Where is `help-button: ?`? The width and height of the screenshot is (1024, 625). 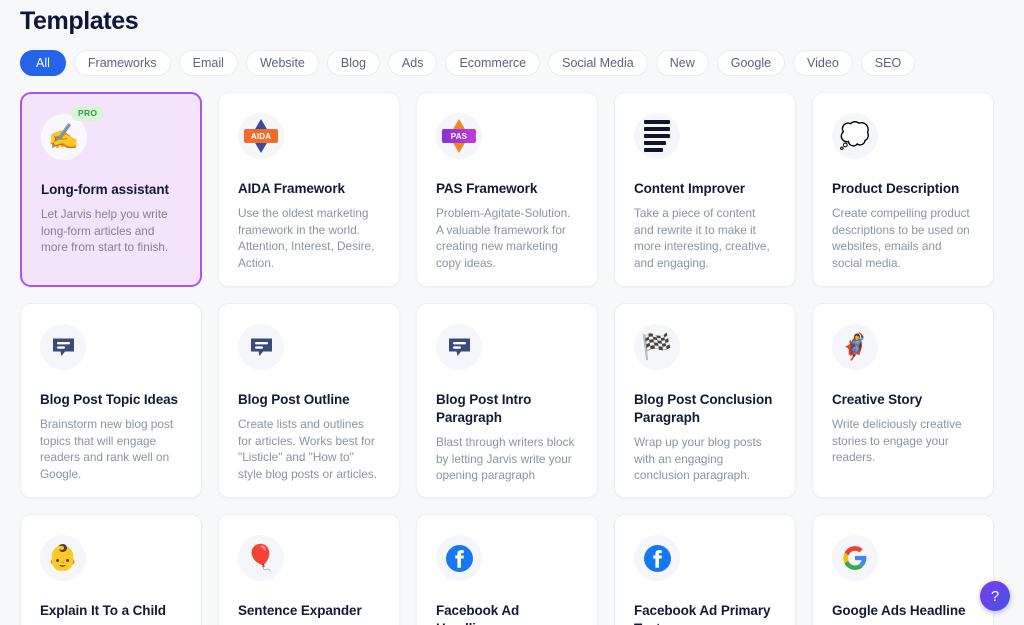
help-button: ? is located at coordinates (995, 596).